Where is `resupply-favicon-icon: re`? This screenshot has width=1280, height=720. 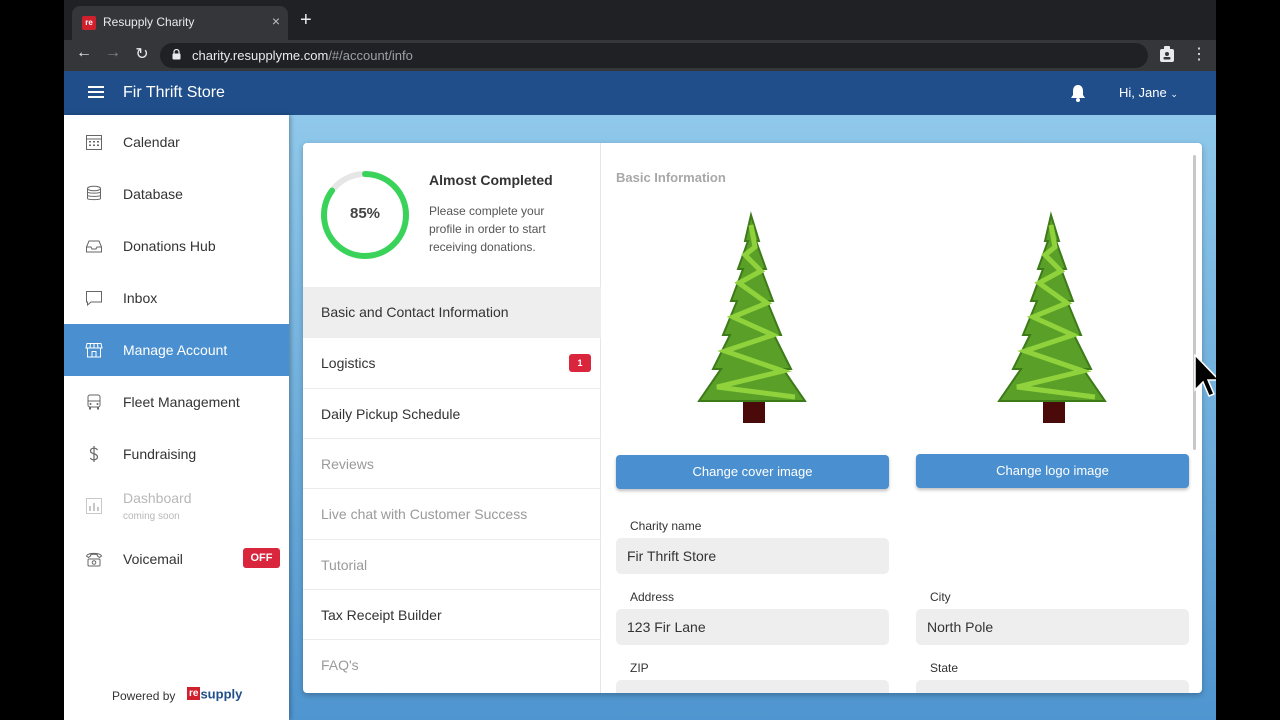
resupply-favicon-icon: re is located at coordinates (89, 23).